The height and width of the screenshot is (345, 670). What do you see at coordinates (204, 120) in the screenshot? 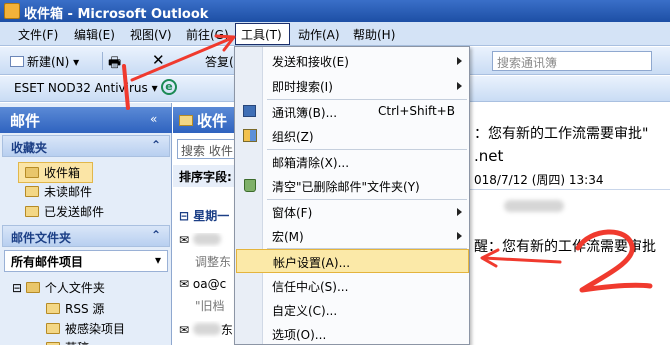
I see `message-list-title: 收件` at bounding box center [204, 120].